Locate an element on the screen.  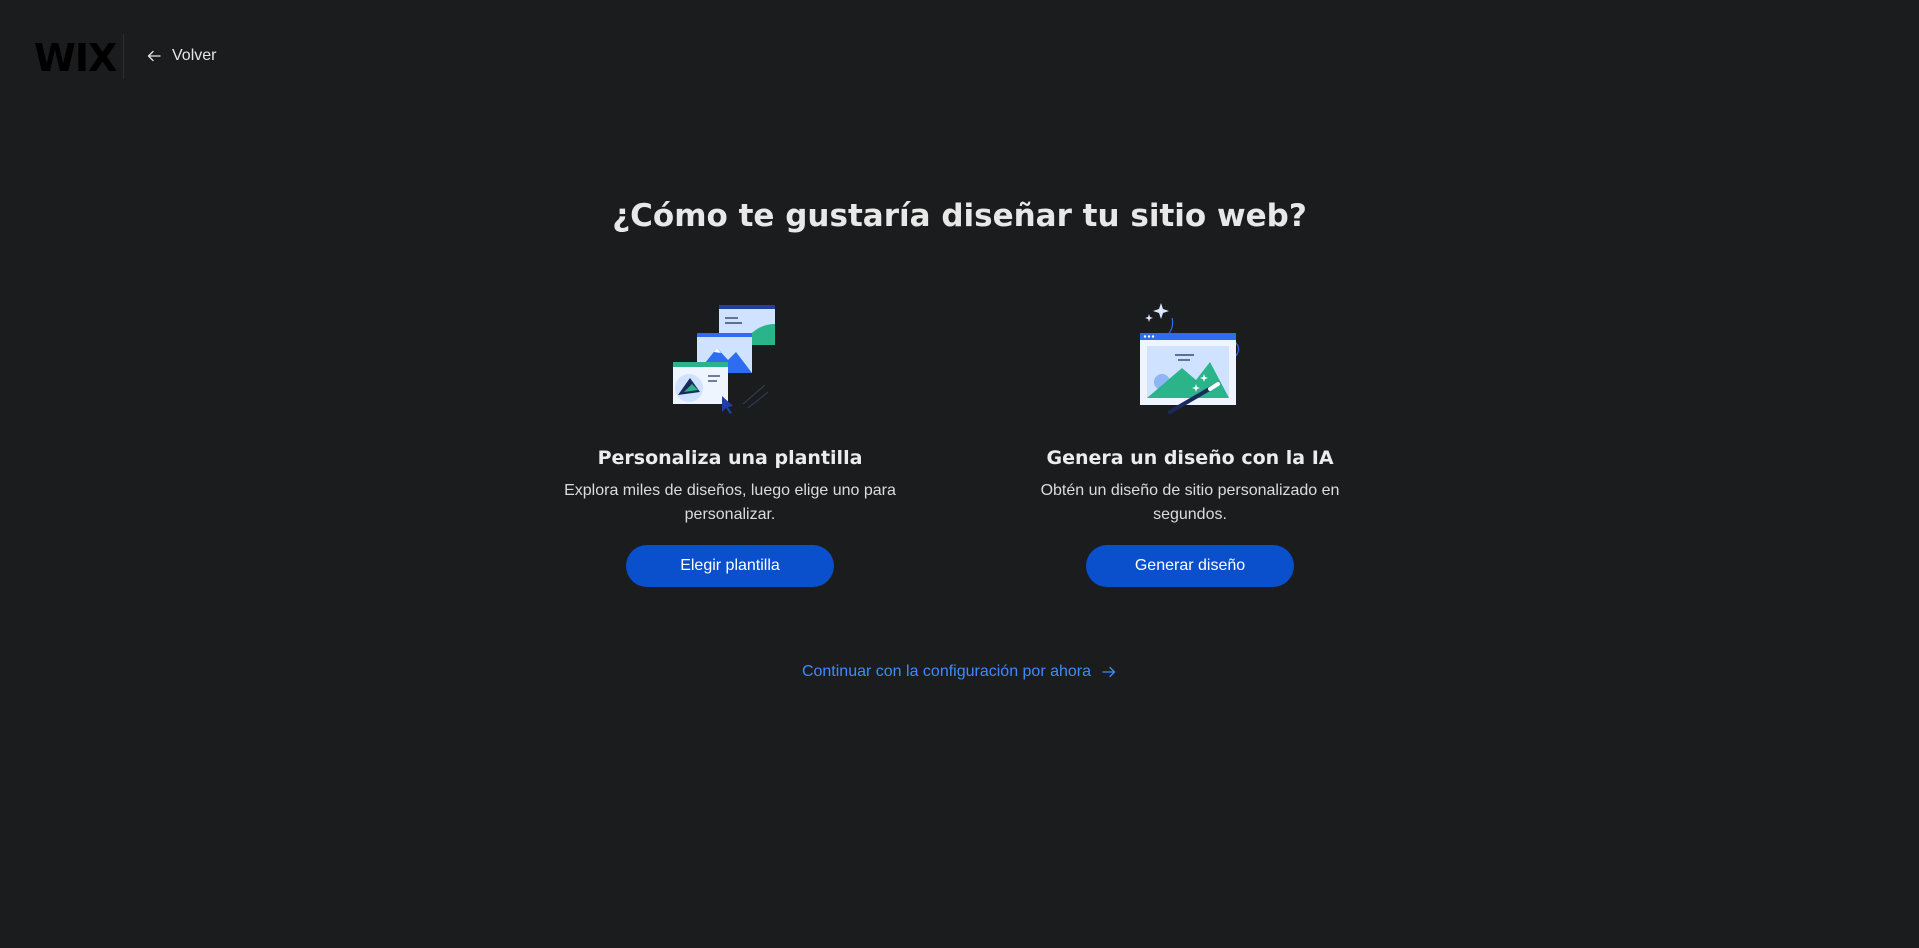
continue-setup-label: Continuar con la configuración por ahora is located at coordinates (946, 671).